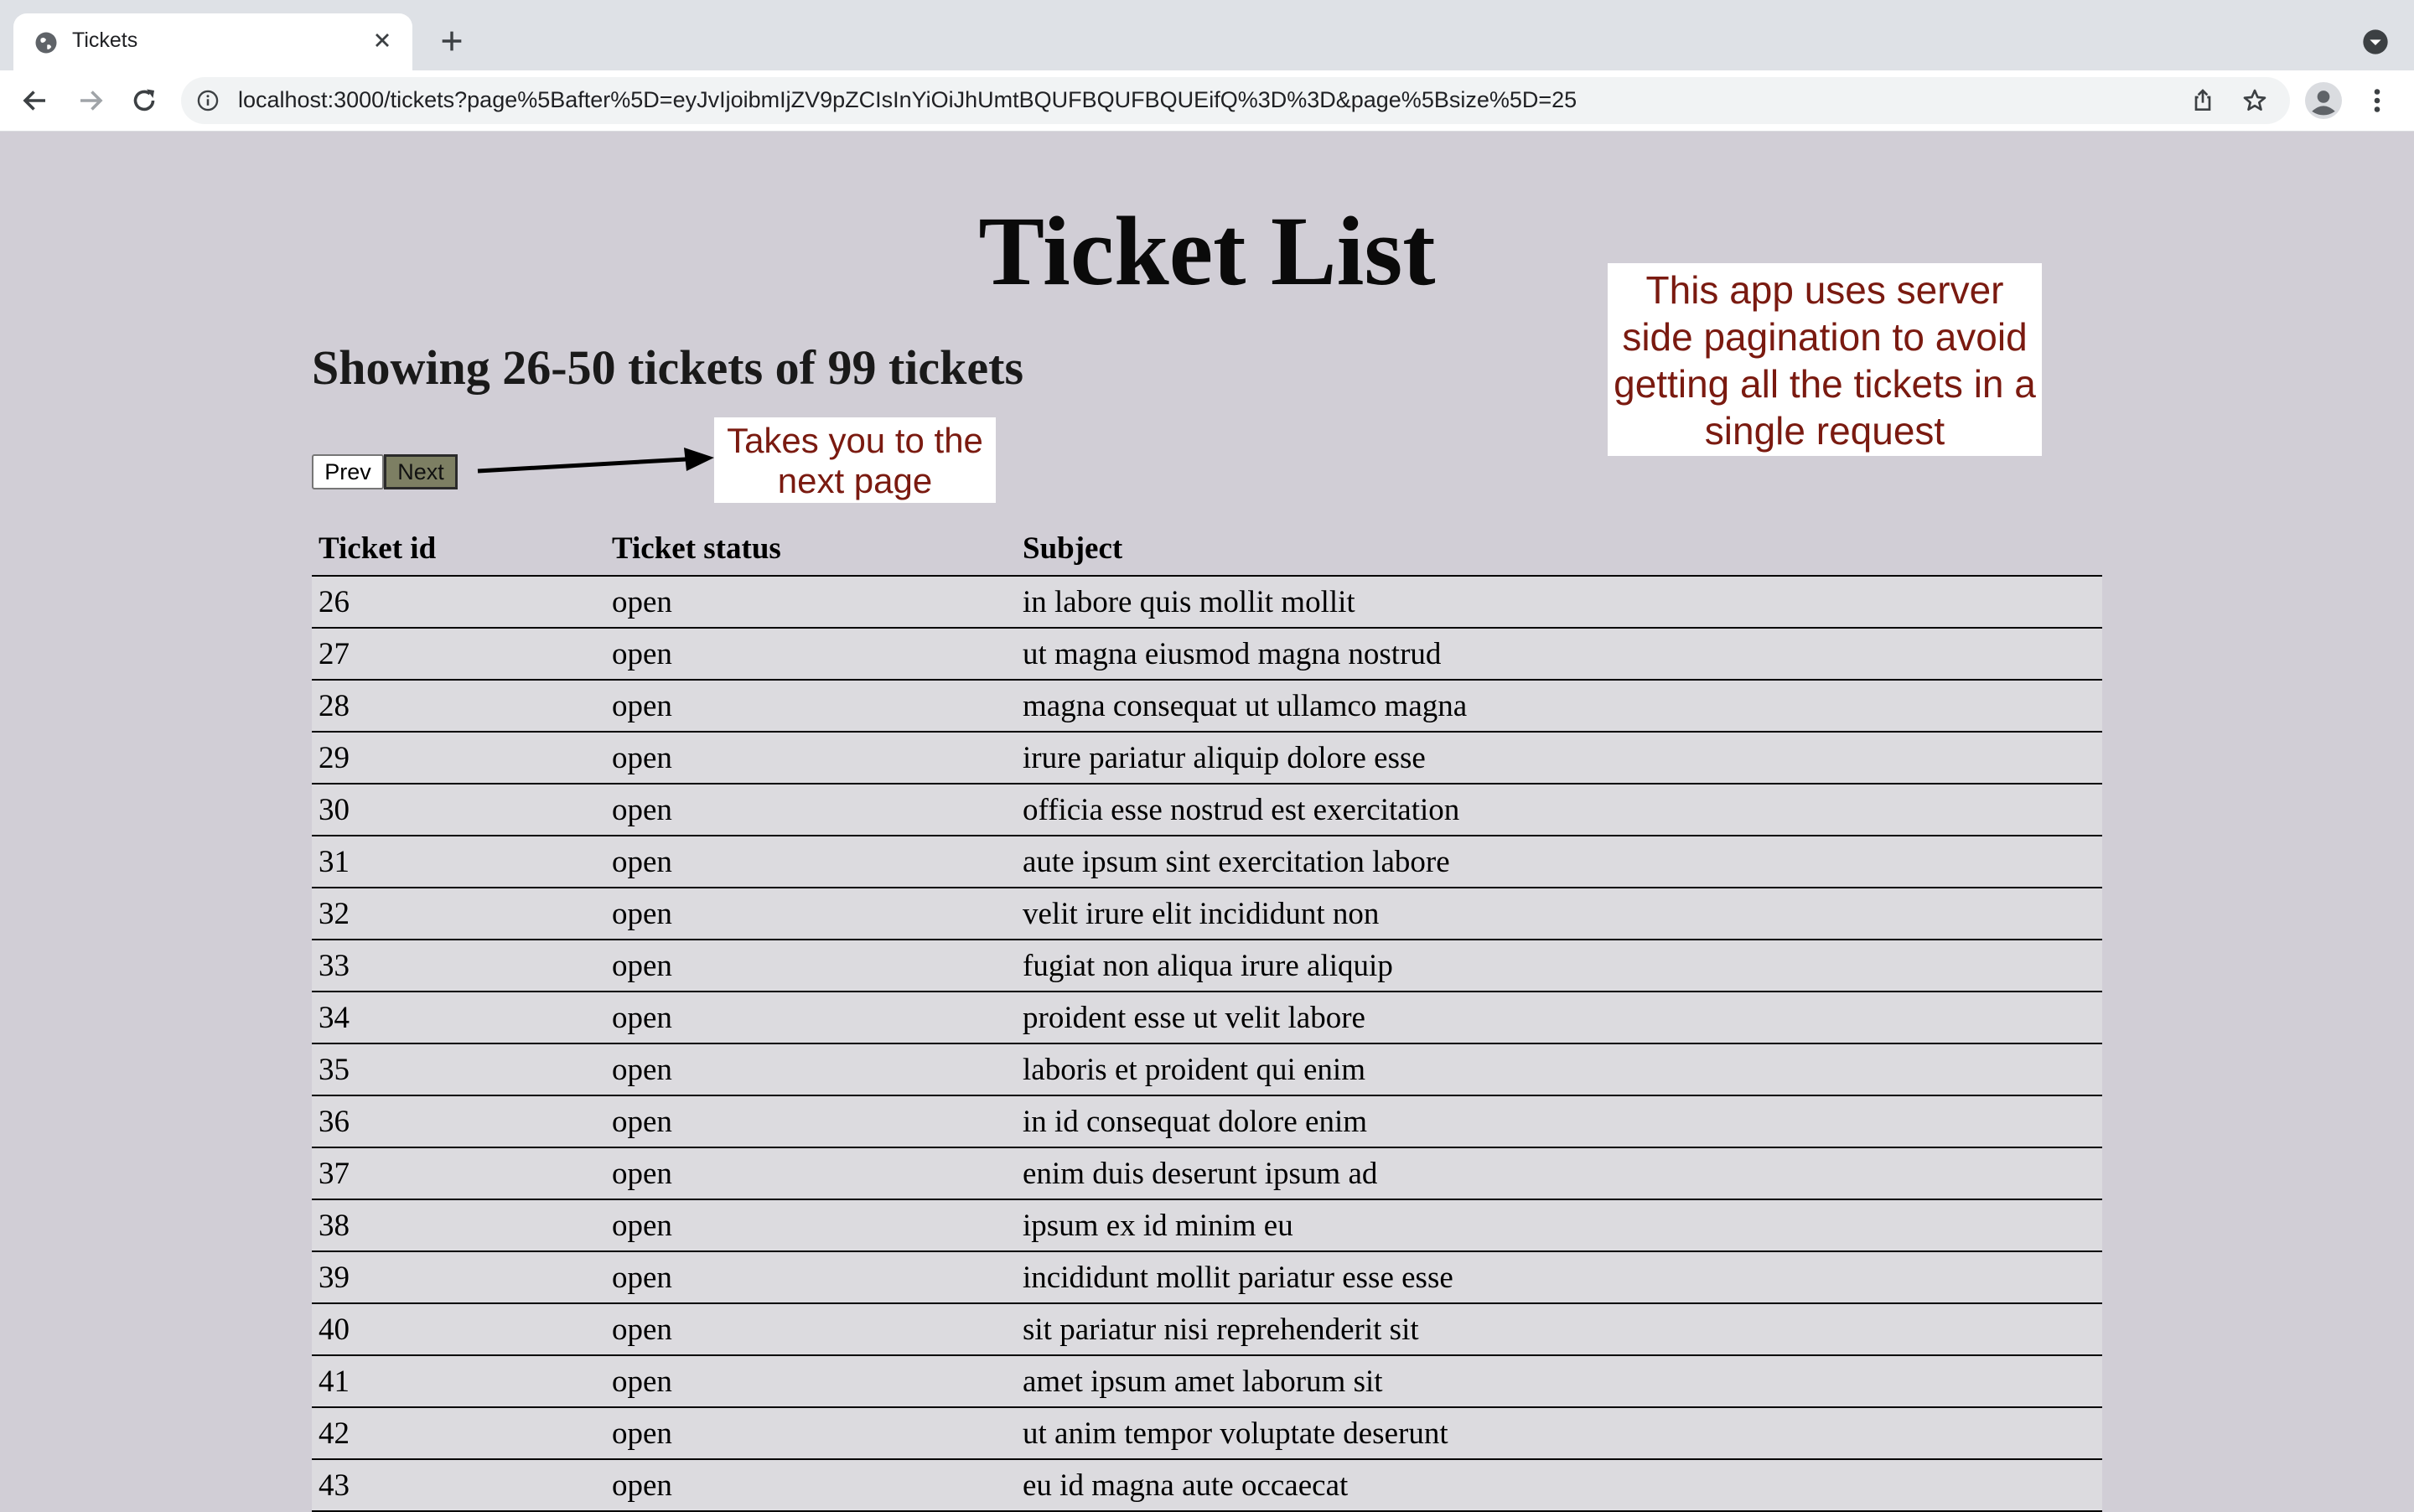 The width and height of the screenshot is (2414, 1512). What do you see at coordinates (452, 41) in the screenshot?
I see `plus-icon` at bounding box center [452, 41].